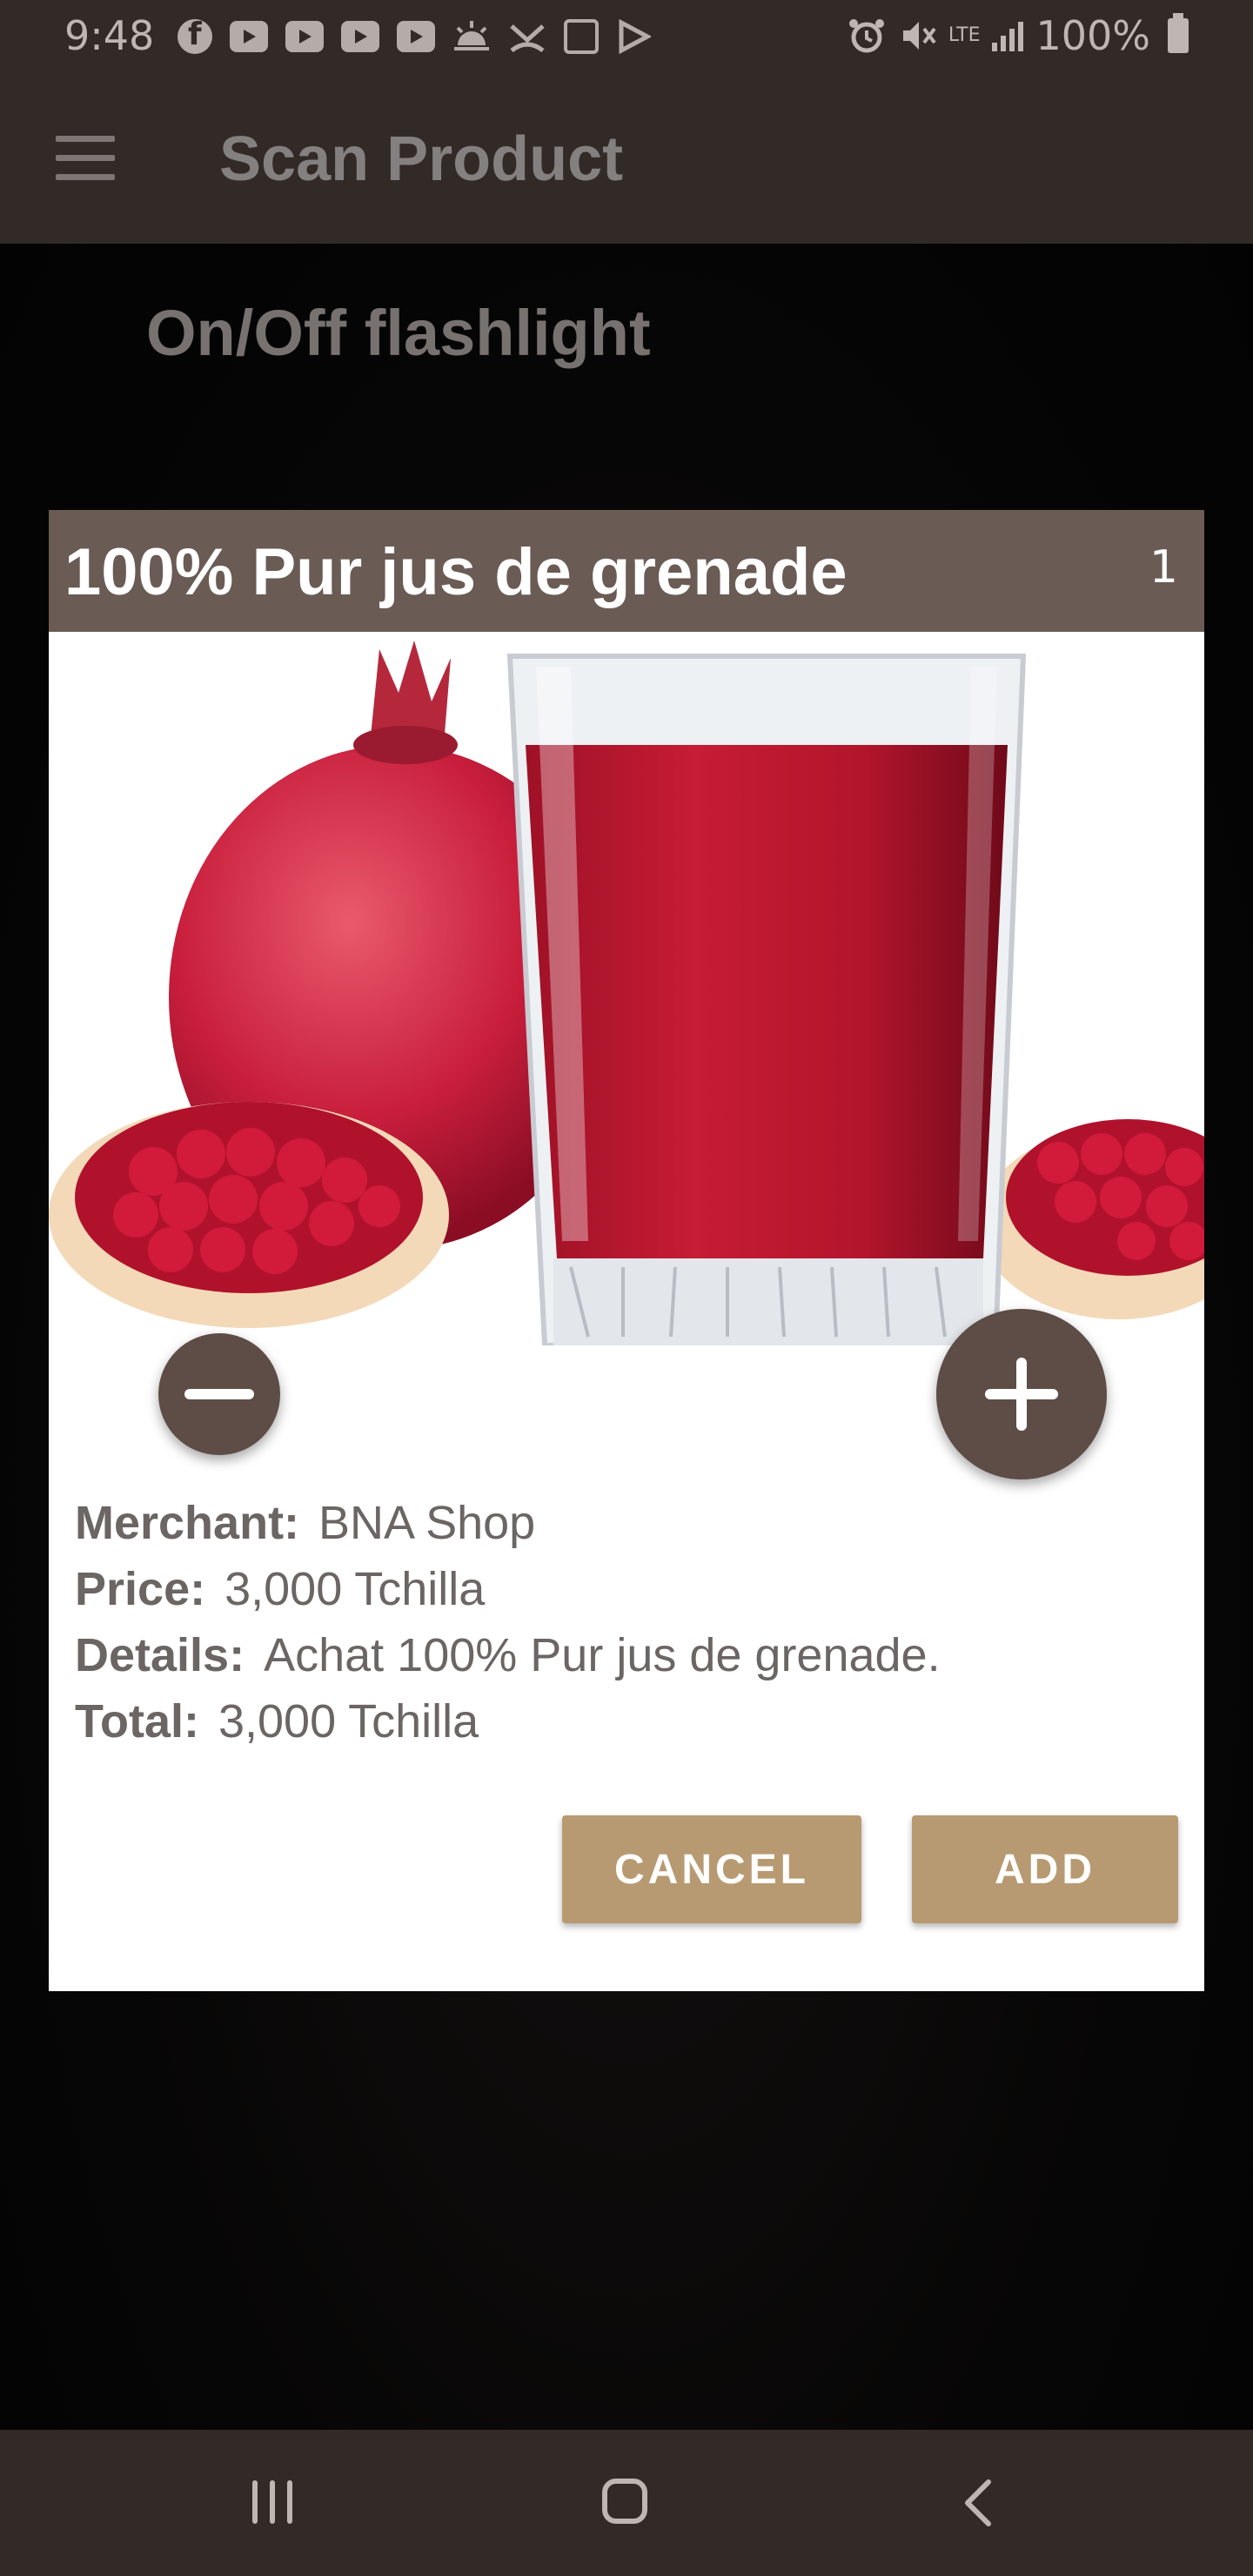 The height and width of the screenshot is (2576, 1253). I want to click on page-title: Scan Product, so click(421, 159).